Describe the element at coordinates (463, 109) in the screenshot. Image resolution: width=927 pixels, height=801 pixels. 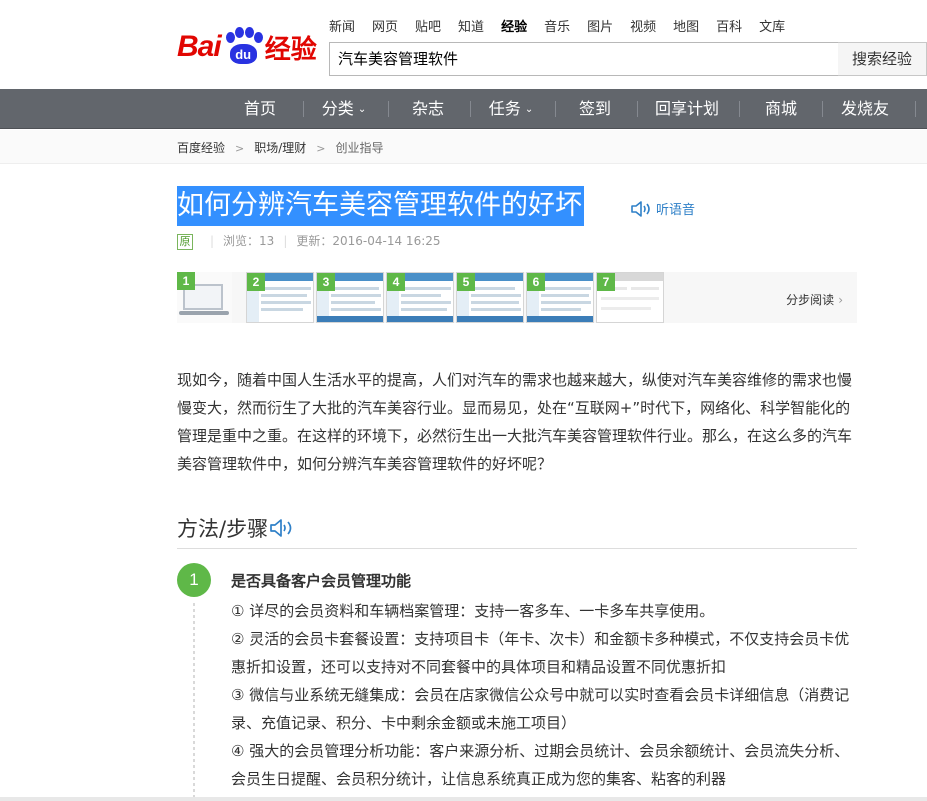
I see `main-navigation-bar: 首页 分类 ⌄ 杂志 任务 ⌄ 签到 回享计划 商城 发烧友` at that location.